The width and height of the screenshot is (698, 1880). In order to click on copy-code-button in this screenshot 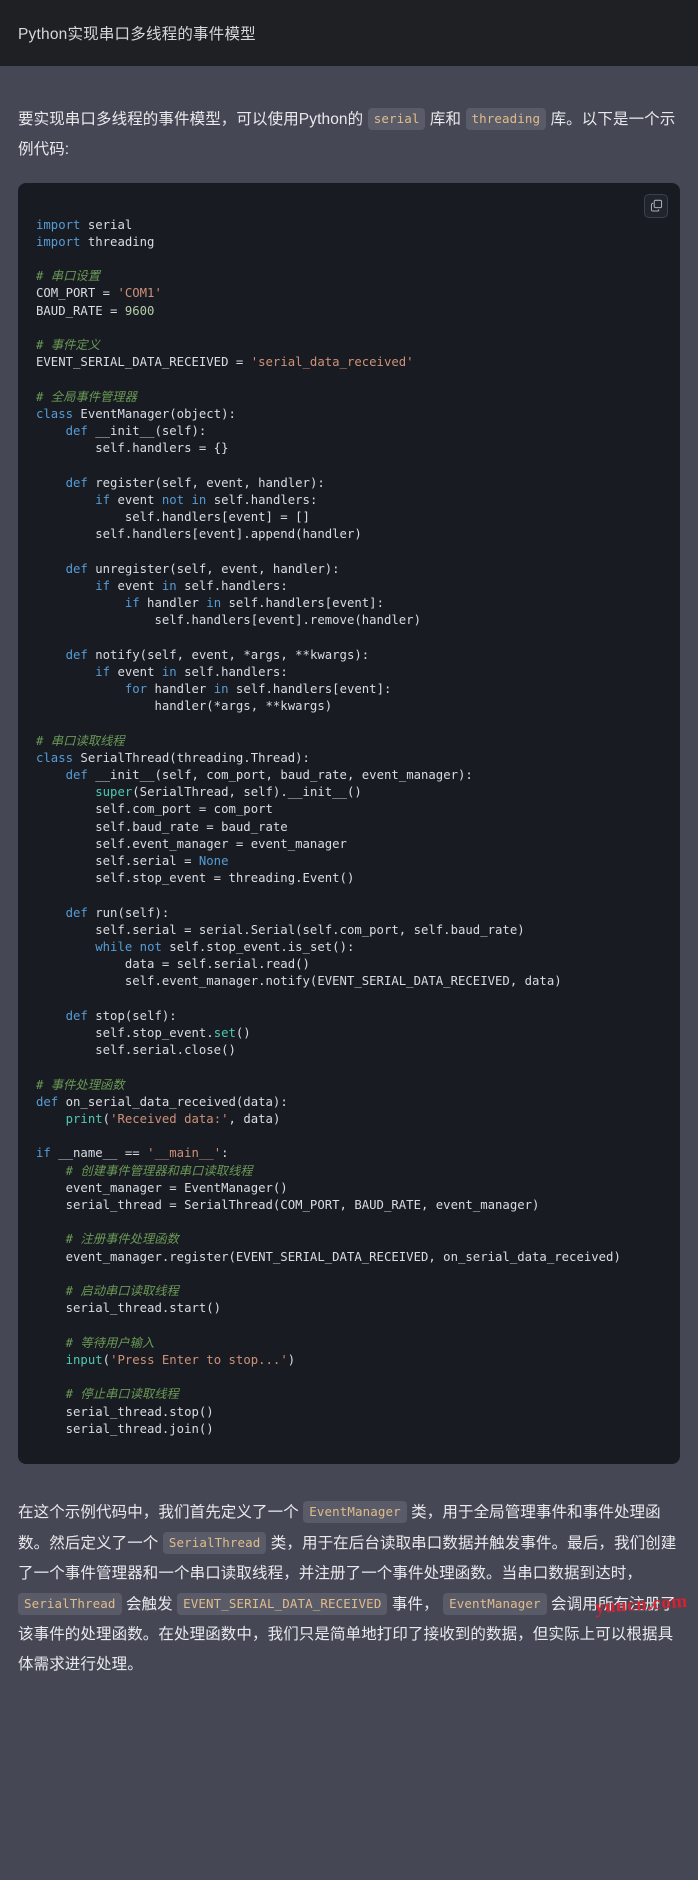, I will do `click(656, 205)`.